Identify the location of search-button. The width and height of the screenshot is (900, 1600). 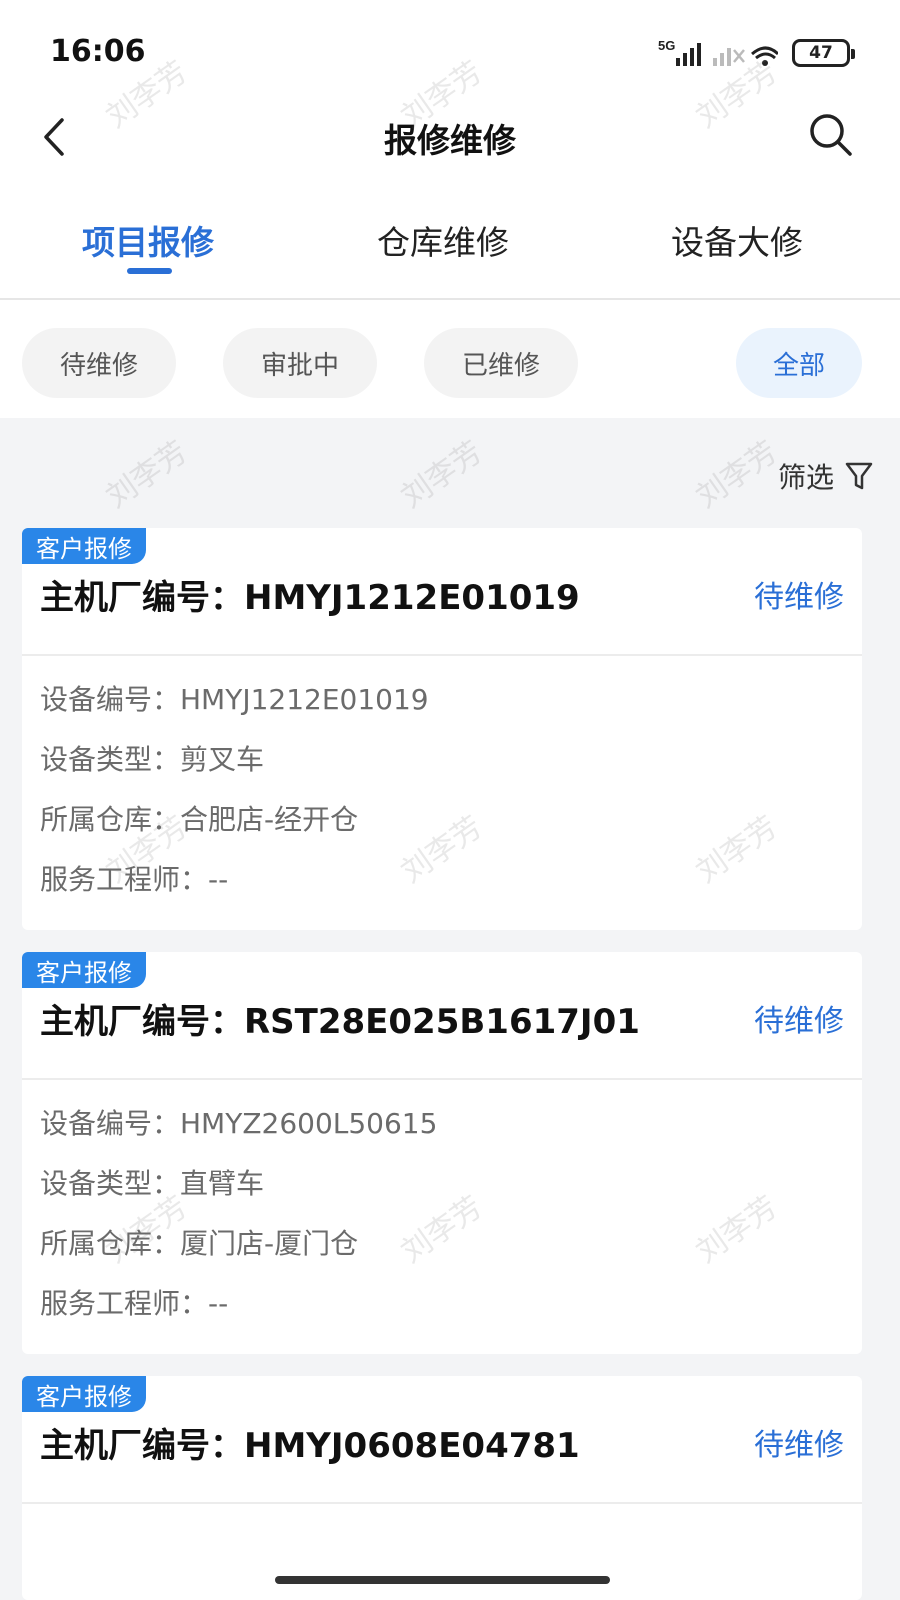
(831, 135).